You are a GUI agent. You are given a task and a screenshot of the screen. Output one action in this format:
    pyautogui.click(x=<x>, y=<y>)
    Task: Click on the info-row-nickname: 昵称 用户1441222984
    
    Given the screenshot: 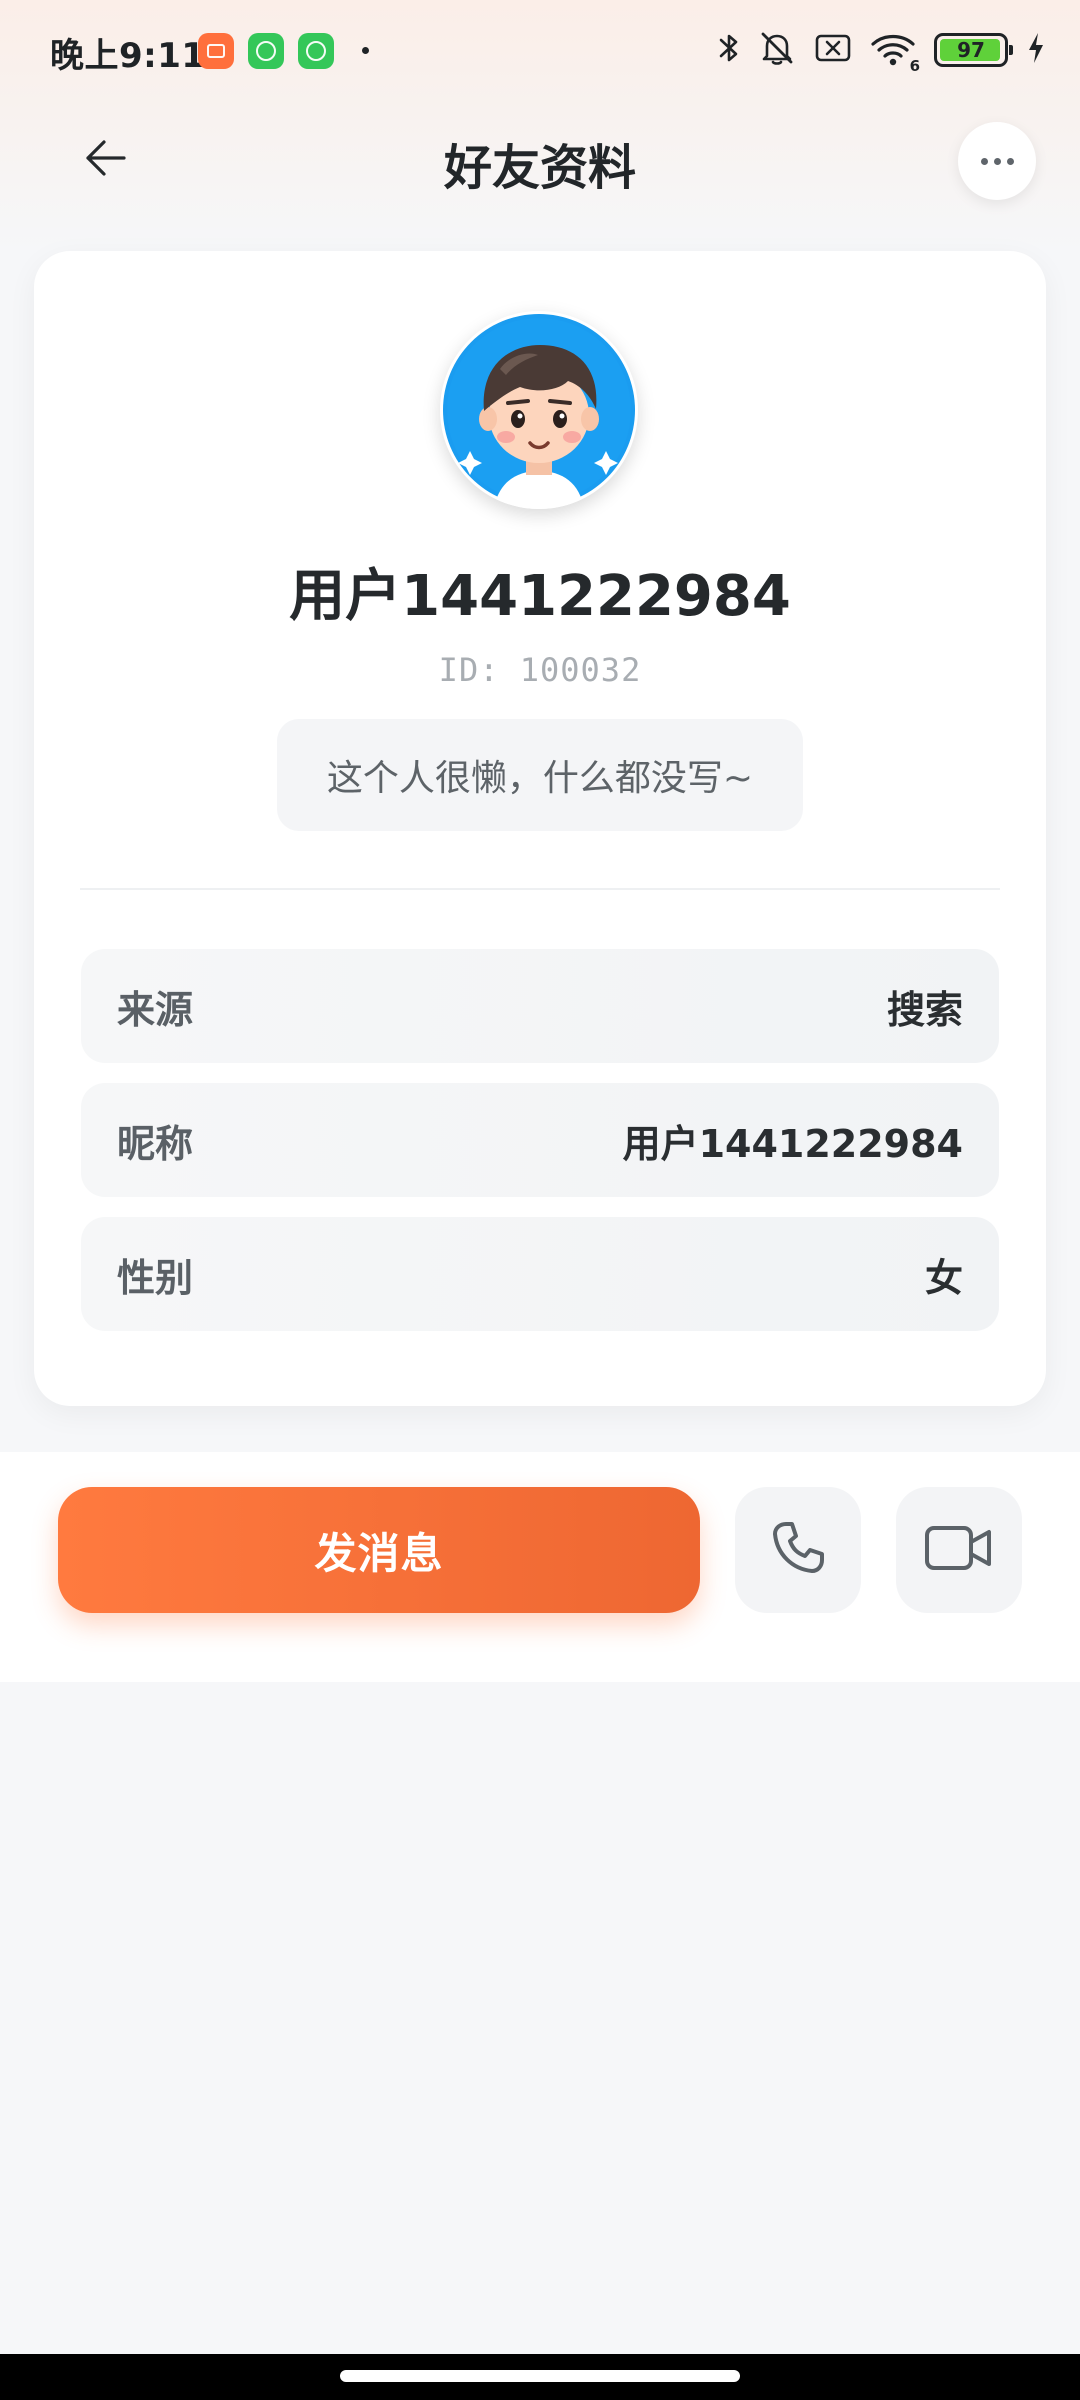 What is the action you would take?
    pyautogui.click(x=540, y=1140)
    